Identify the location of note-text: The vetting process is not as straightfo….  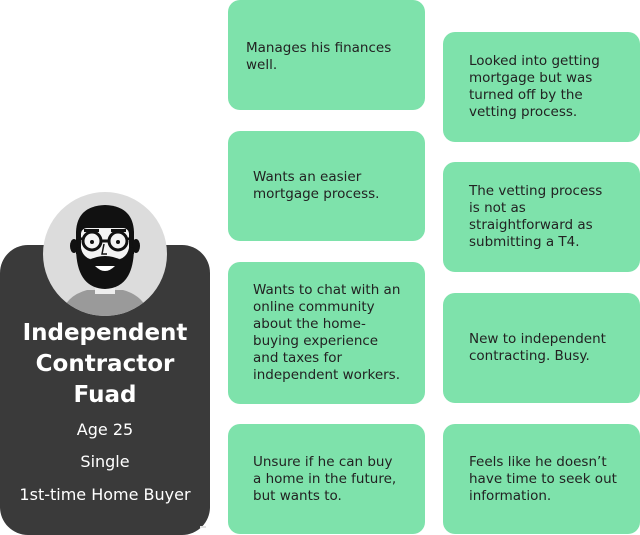
(536, 216).